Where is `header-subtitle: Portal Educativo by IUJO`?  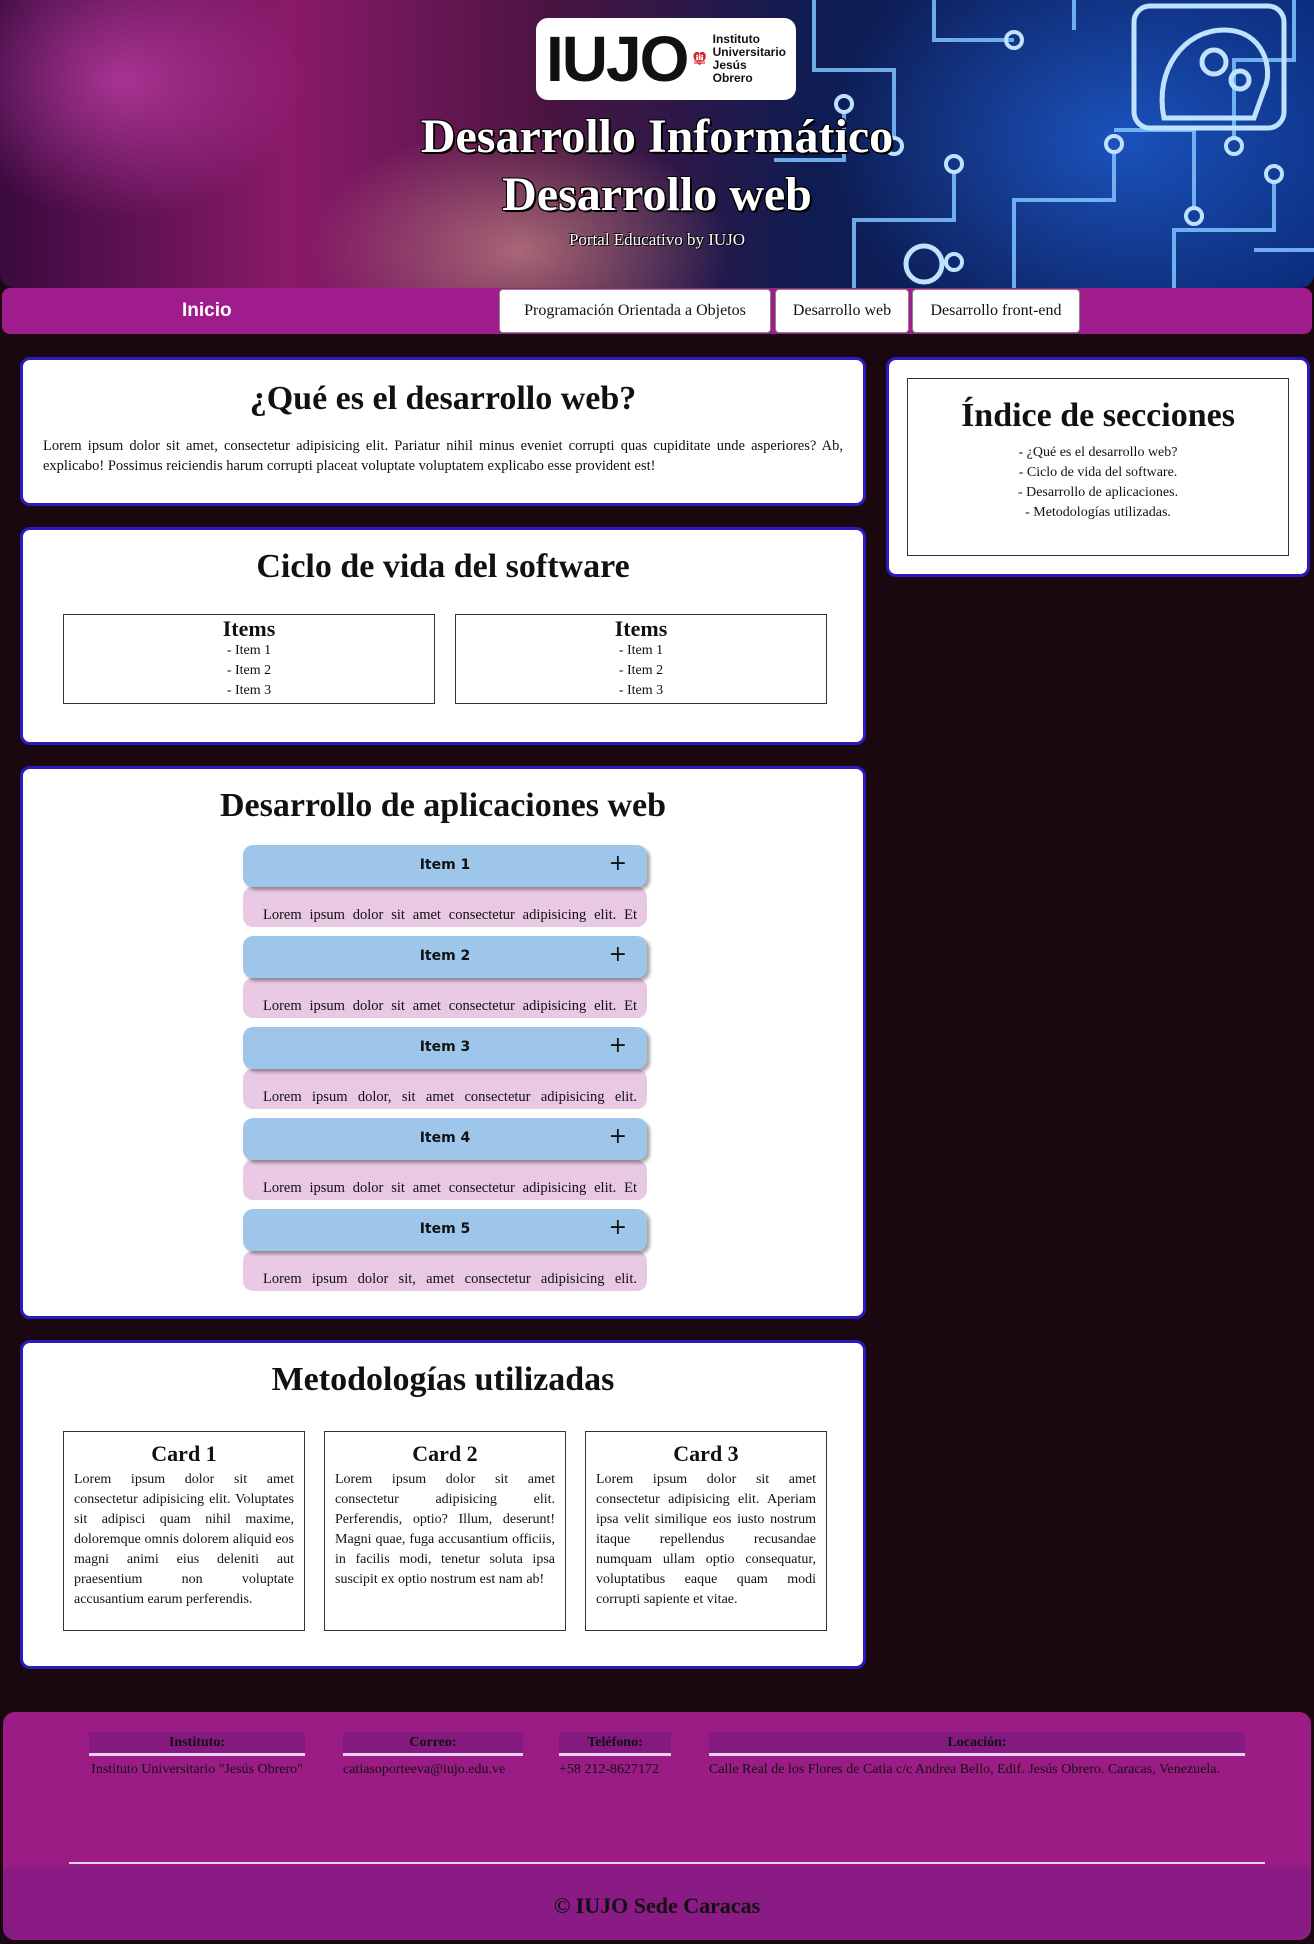
header-subtitle: Portal Educativo by IUJO is located at coordinates (657, 239).